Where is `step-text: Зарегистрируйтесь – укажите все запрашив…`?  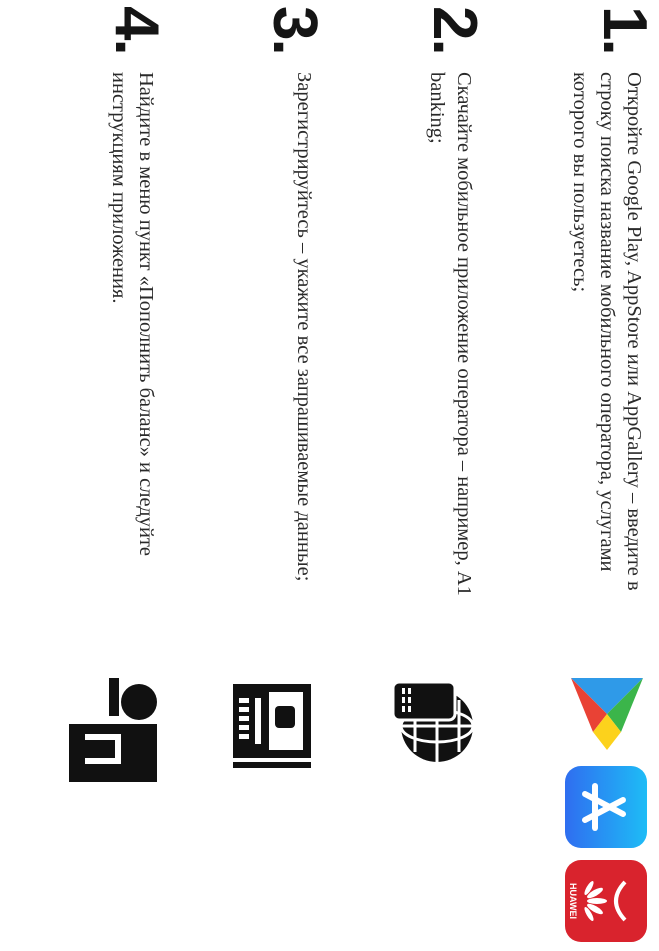 step-text: Зарегистрируйтесь – укажите все запрашив… is located at coordinates (304, 327).